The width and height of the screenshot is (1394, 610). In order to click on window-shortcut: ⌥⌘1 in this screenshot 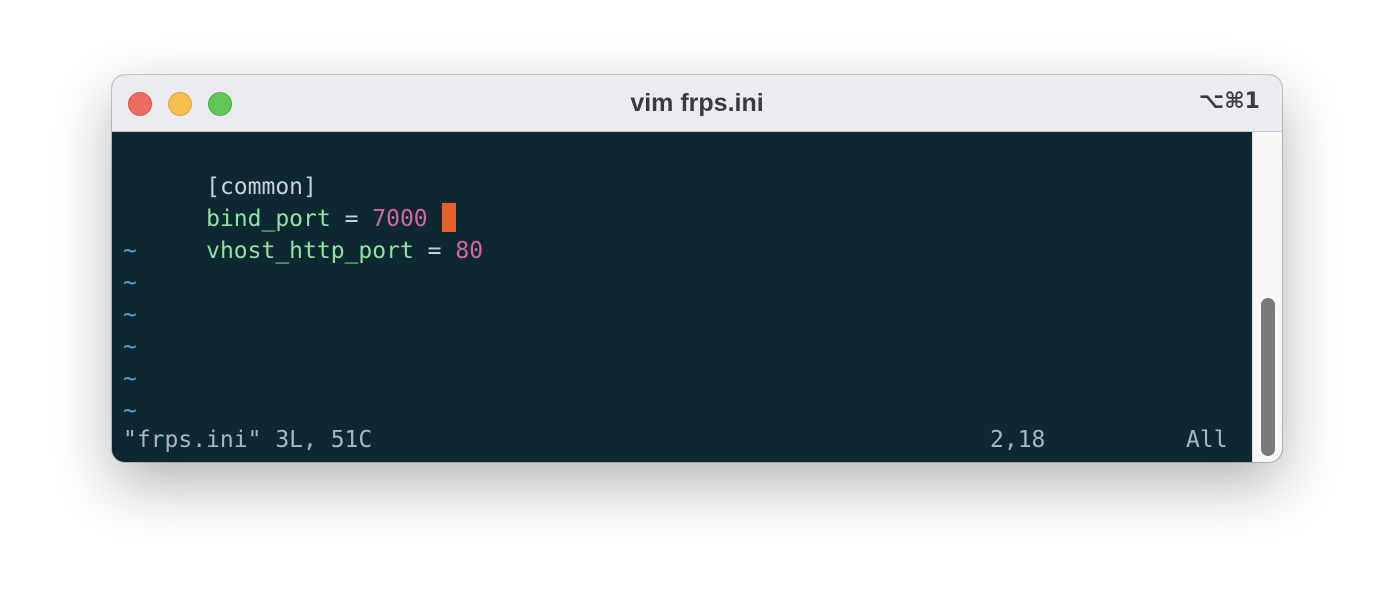, I will do `click(1229, 101)`.